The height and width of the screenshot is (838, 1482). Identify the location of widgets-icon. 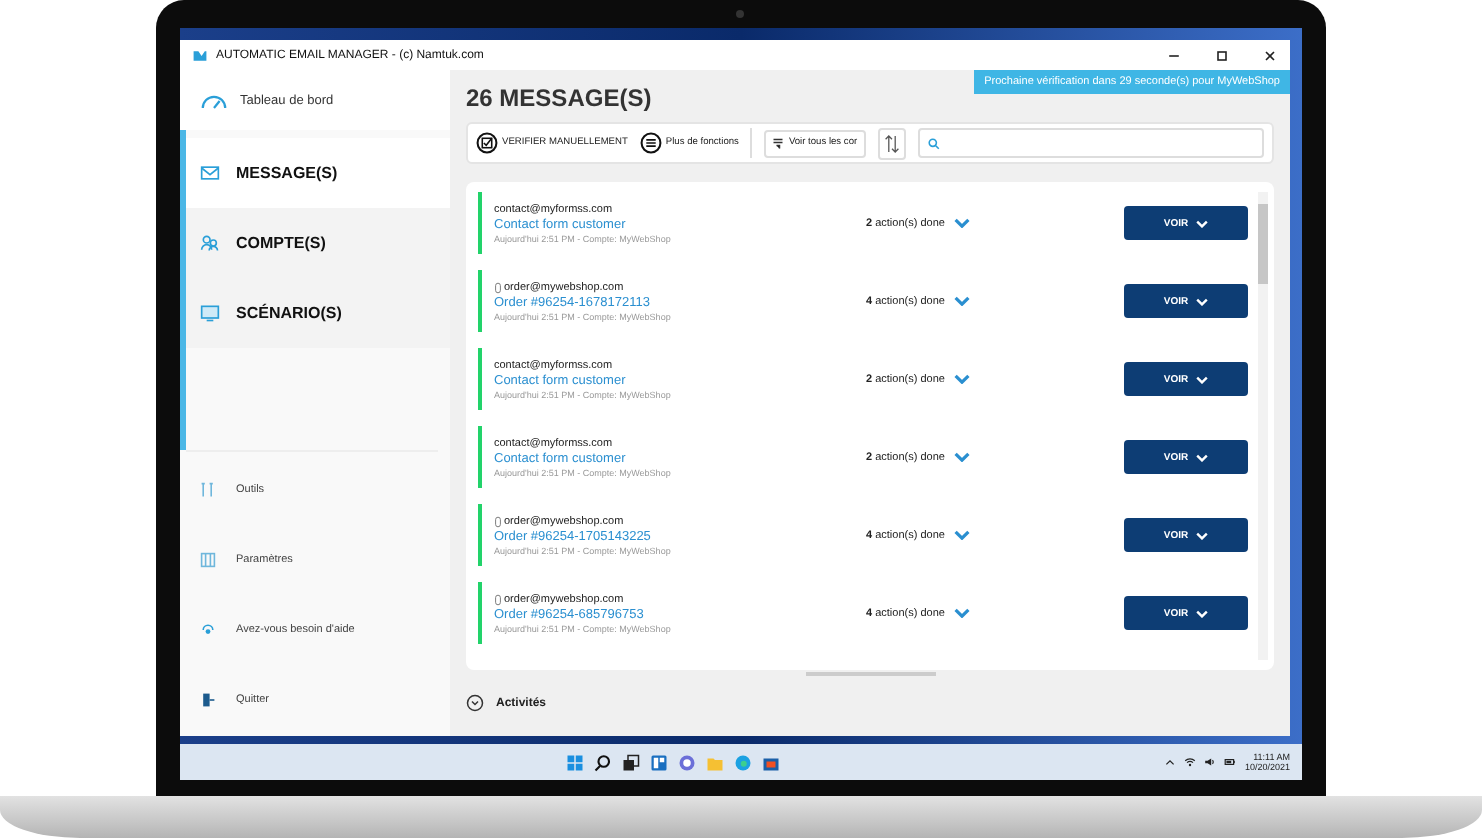
(659, 762).